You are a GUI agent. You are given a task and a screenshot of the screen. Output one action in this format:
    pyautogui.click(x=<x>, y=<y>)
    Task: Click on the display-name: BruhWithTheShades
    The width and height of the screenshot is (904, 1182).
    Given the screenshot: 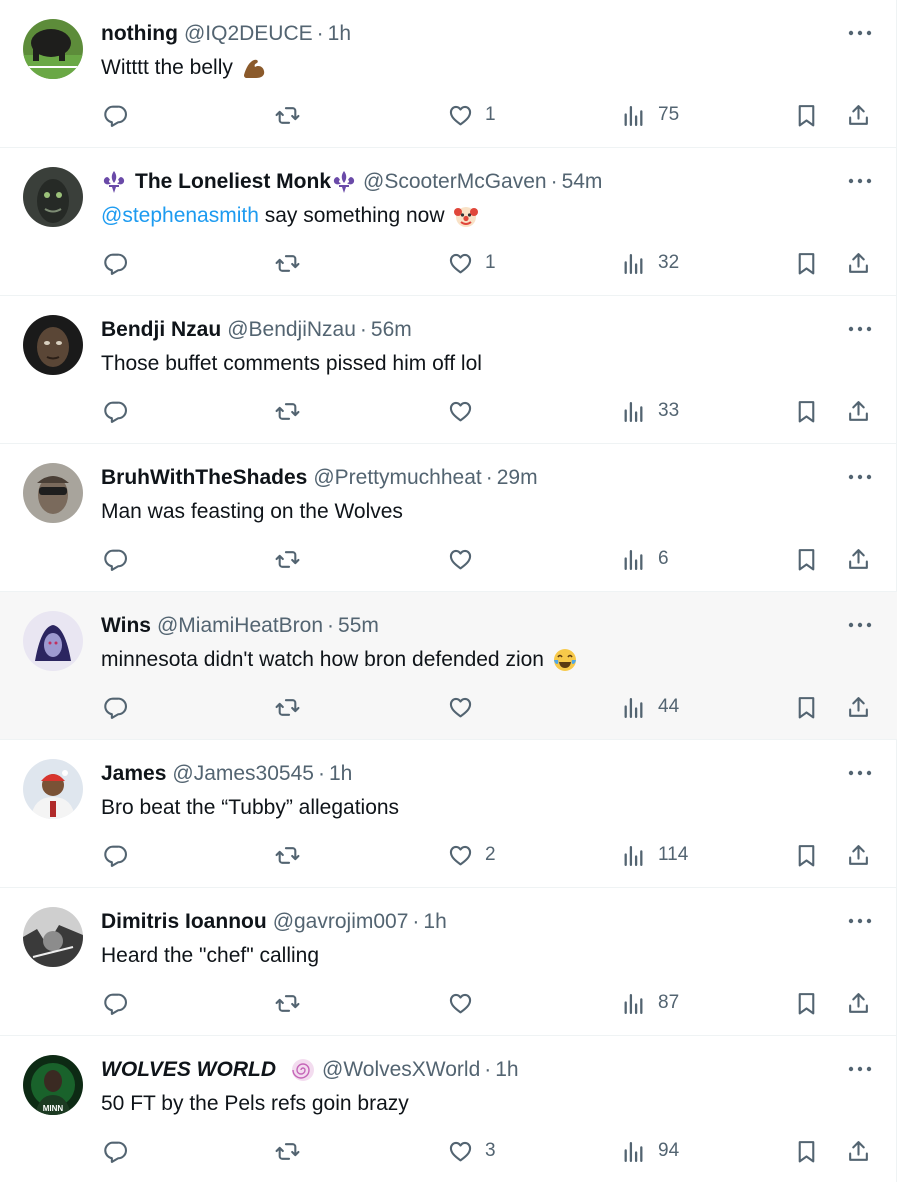 What is the action you would take?
    pyautogui.click(x=204, y=478)
    